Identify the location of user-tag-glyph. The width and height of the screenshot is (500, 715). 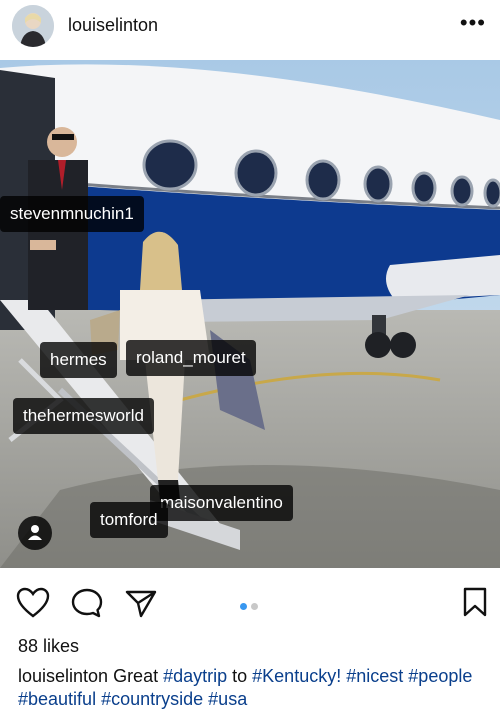
(35, 532).